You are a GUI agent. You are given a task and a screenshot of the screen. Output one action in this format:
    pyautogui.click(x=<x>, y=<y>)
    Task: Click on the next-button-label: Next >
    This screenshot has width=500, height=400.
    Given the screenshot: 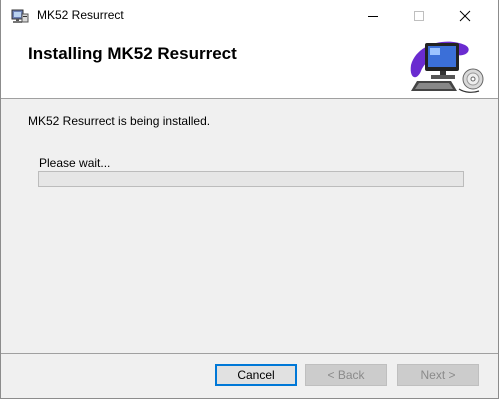 What is the action you would take?
    pyautogui.click(x=438, y=375)
    